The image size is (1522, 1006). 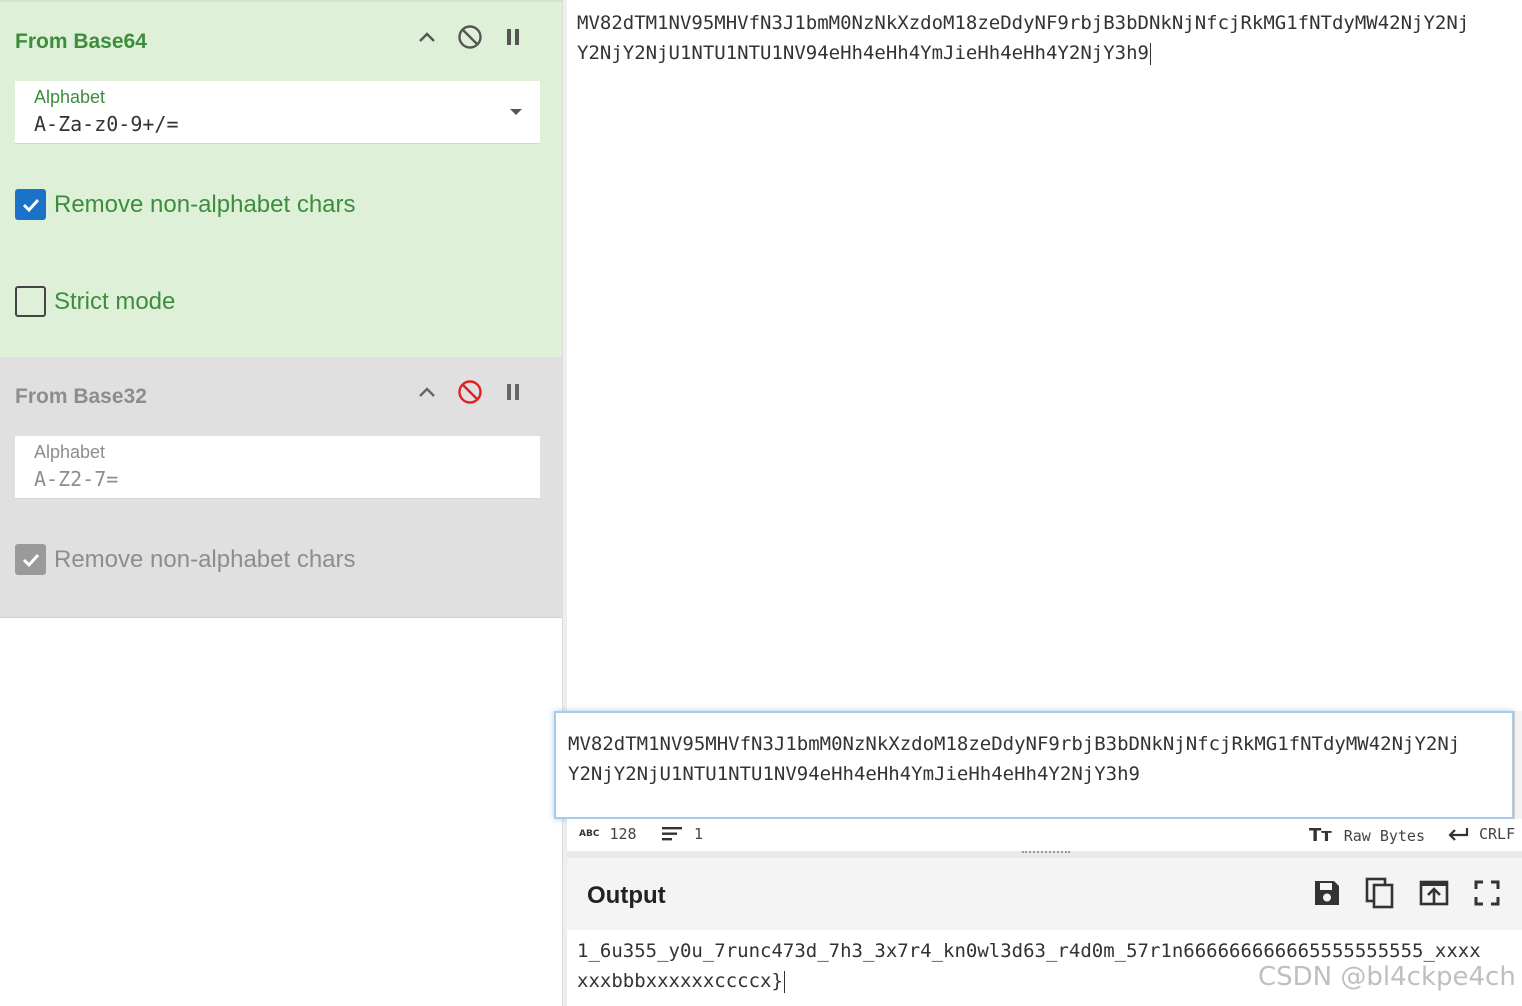 What do you see at coordinates (76, 479) in the screenshot?
I see `alphabet-value: A-Z2-7=` at bounding box center [76, 479].